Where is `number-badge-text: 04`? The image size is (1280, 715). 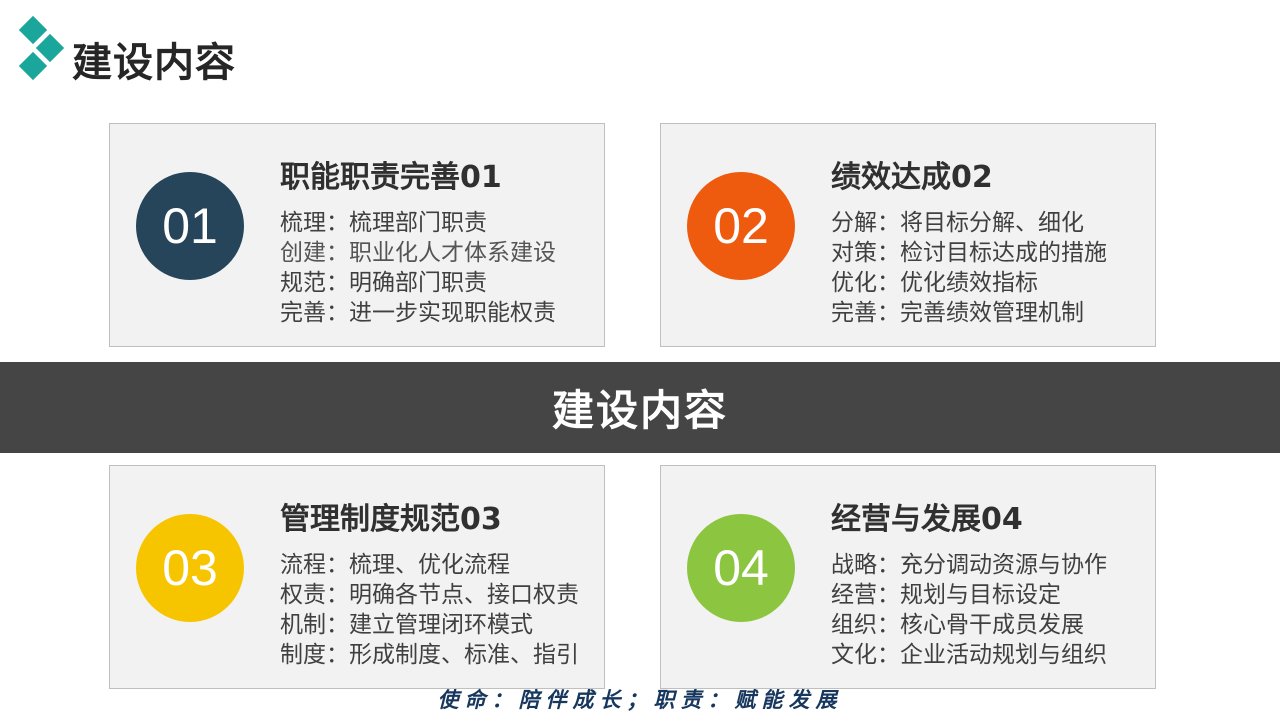 number-badge-text: 04 is located at coordinates (741, 568).